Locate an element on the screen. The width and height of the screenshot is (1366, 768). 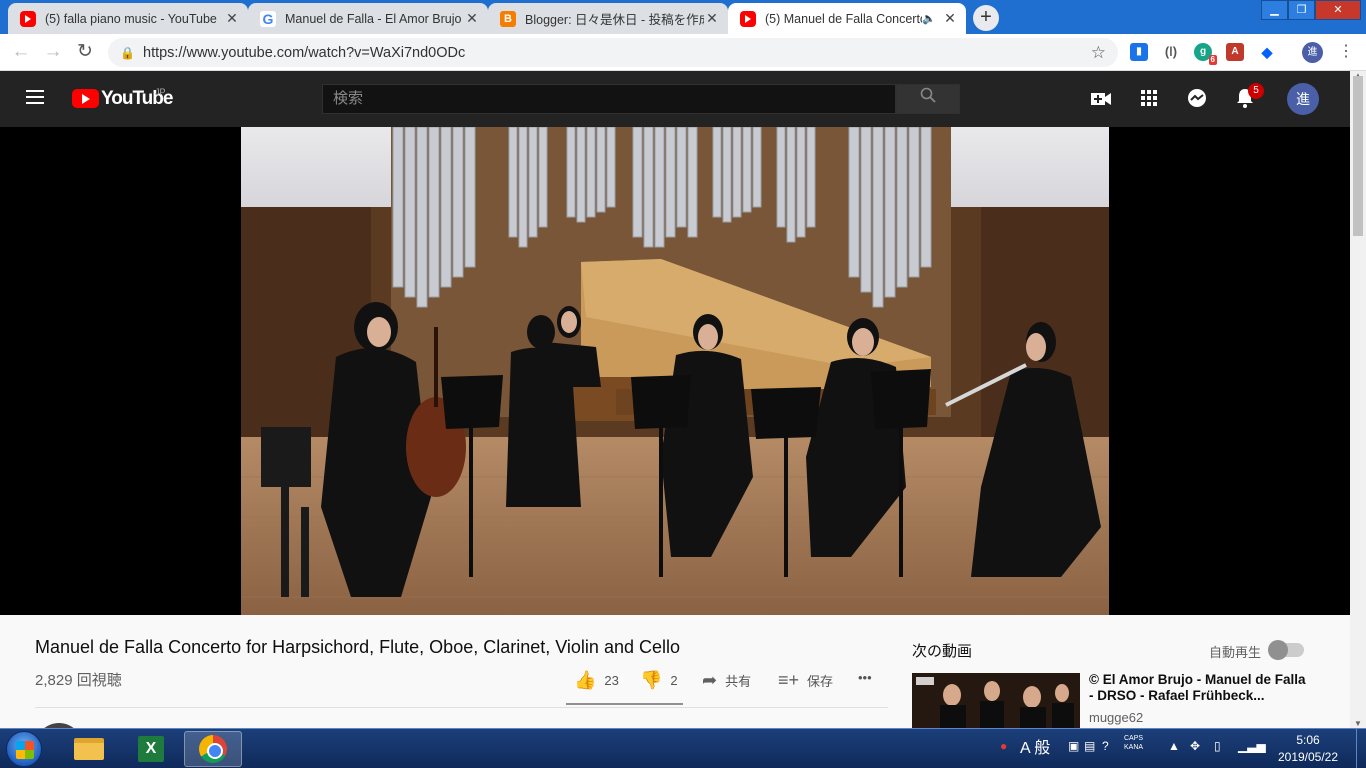
back-button: ← is located at coordinates (21, 52).